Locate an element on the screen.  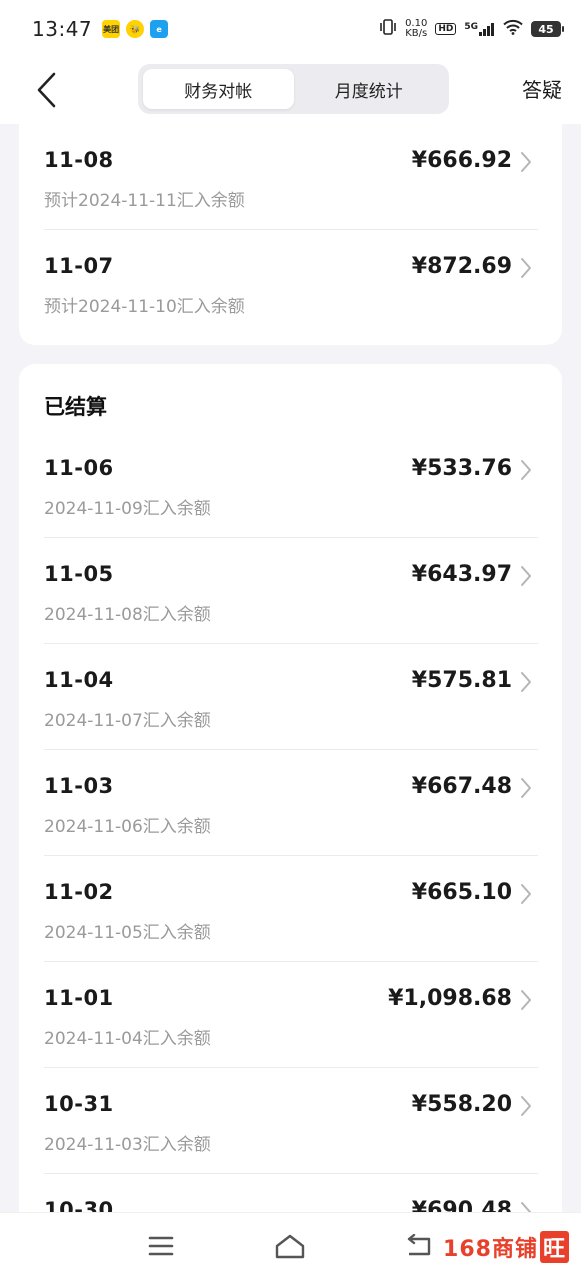
meituan-app-icon: 美团 is located at coordinates (111, 29).